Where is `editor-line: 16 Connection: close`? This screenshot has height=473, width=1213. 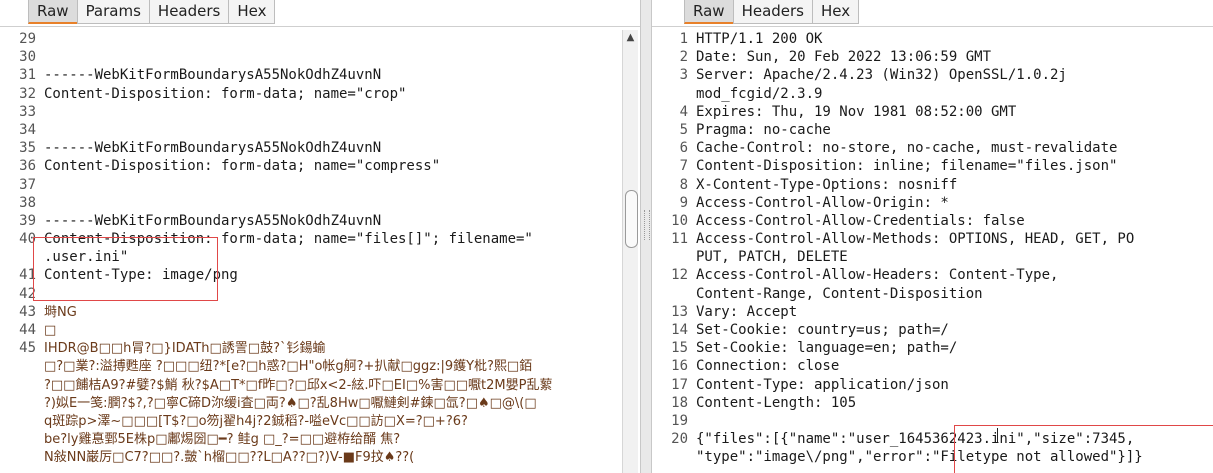 editor-line: 16 Connection: close is located at coordinates (937, 366).